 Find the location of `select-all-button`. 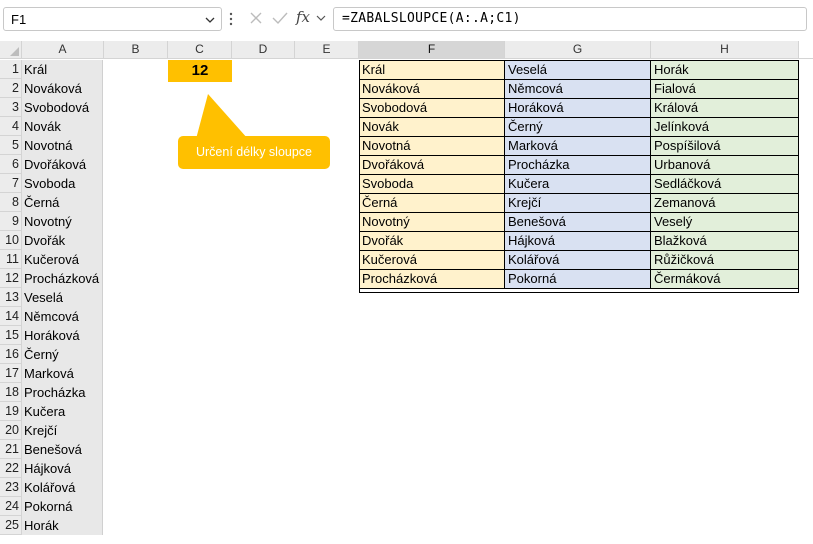

select-all-button is located at coordinates (11, 50).